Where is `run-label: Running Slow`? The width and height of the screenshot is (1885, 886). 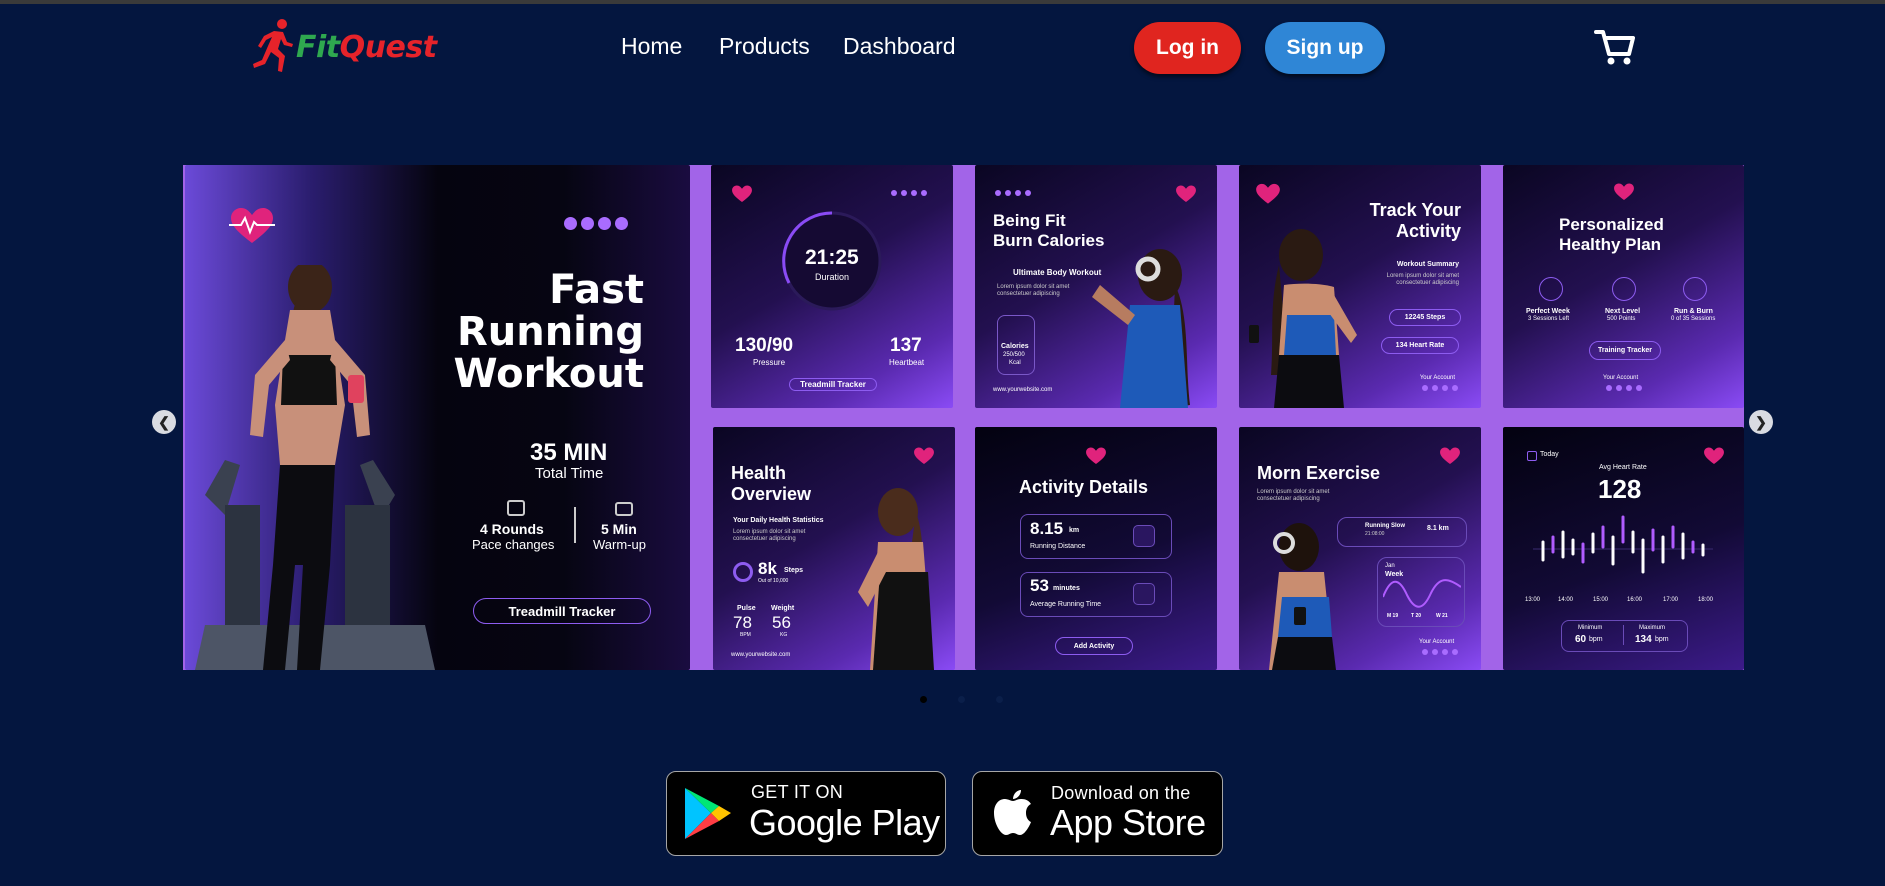
run-label: Running Slow is located at coordinates (1385, 526).